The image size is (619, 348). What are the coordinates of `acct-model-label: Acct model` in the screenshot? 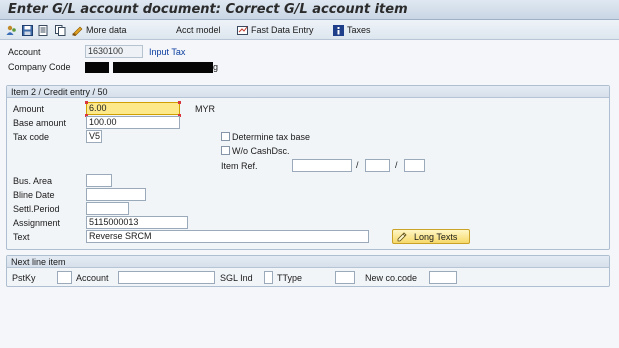 It's located at (198, 30).